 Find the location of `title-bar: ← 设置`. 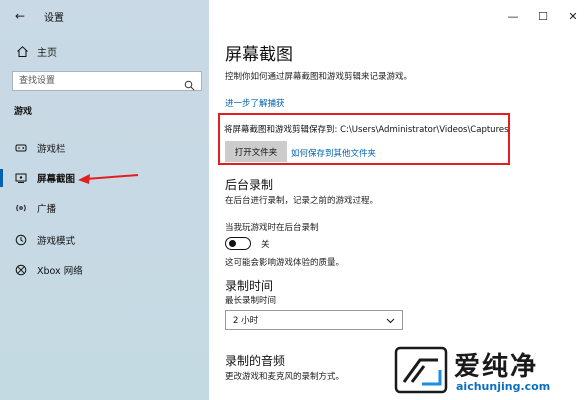

title-bar: ← 设置 is located at coordinates (104, 16).